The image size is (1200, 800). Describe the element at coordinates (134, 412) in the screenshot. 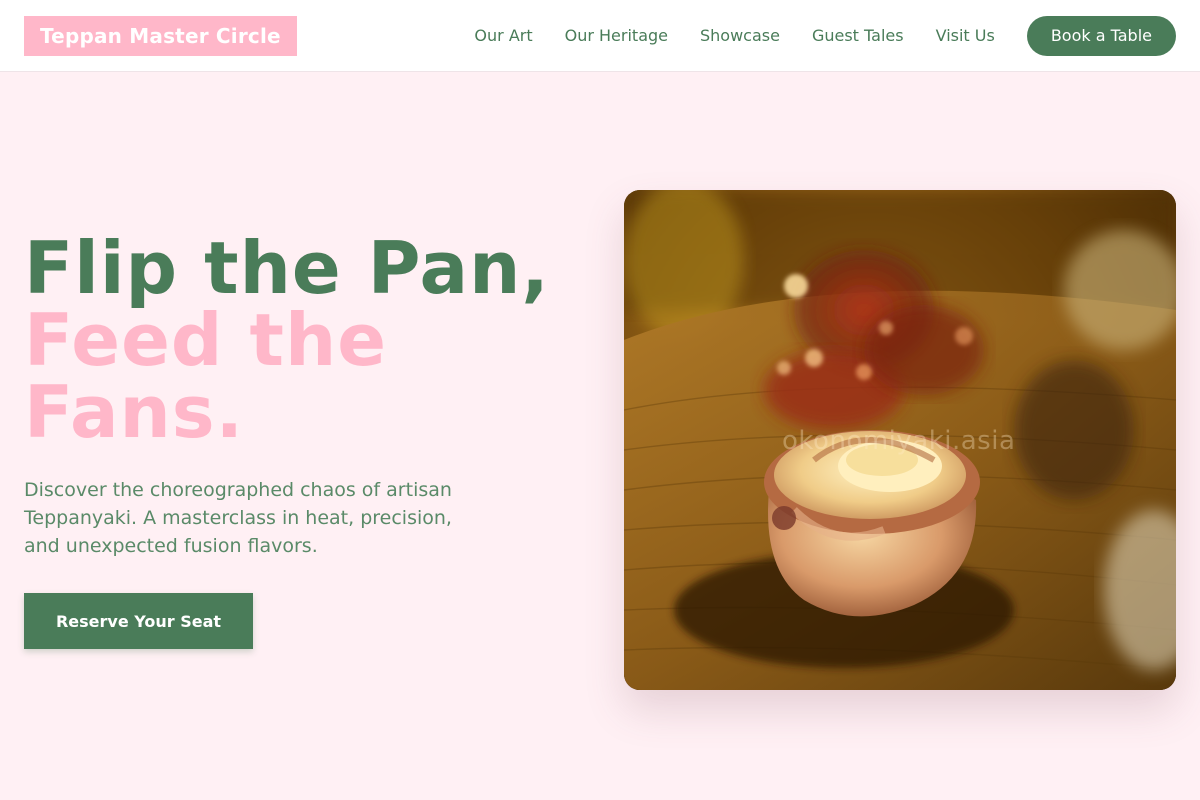

I see `hero-title-line-3: Fans.` at that location.